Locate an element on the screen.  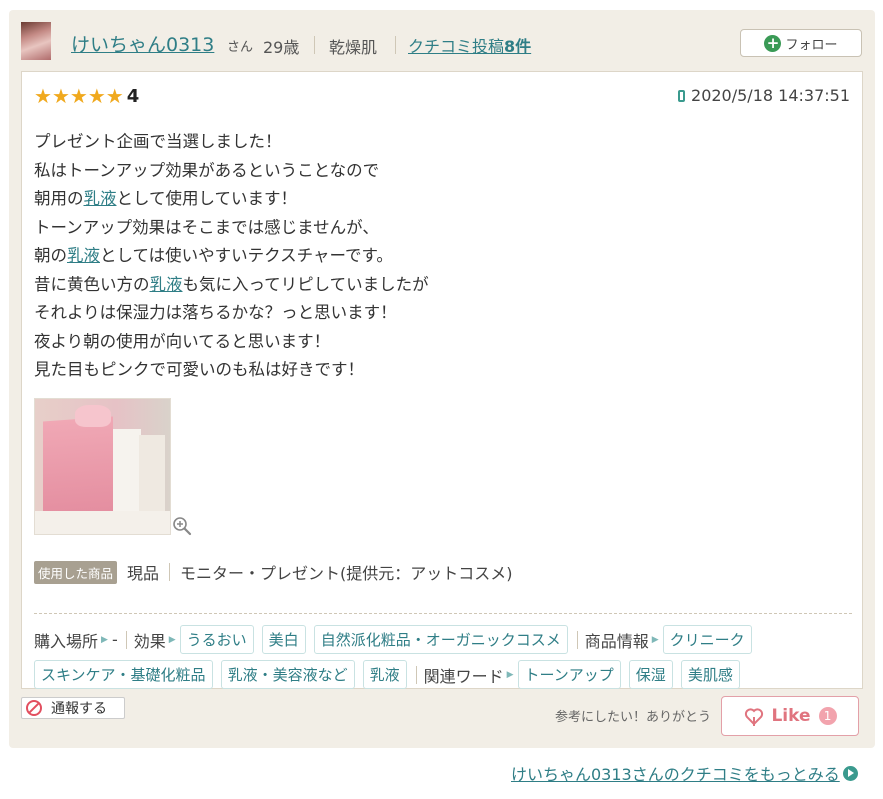
tag-chip: 美肌感 is located at coordinates (710, 674).